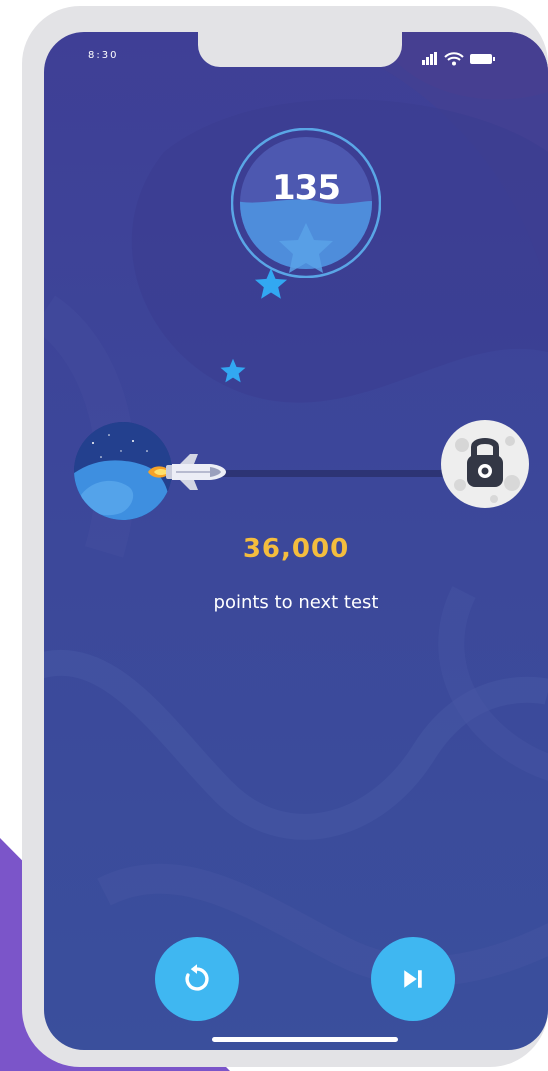 The height and width of the screenshot is (1071, 548). What do you see at coordinates (296, 602) in the screenshot?
I see `points-label: points to next test` at bounding box center [296, 602].